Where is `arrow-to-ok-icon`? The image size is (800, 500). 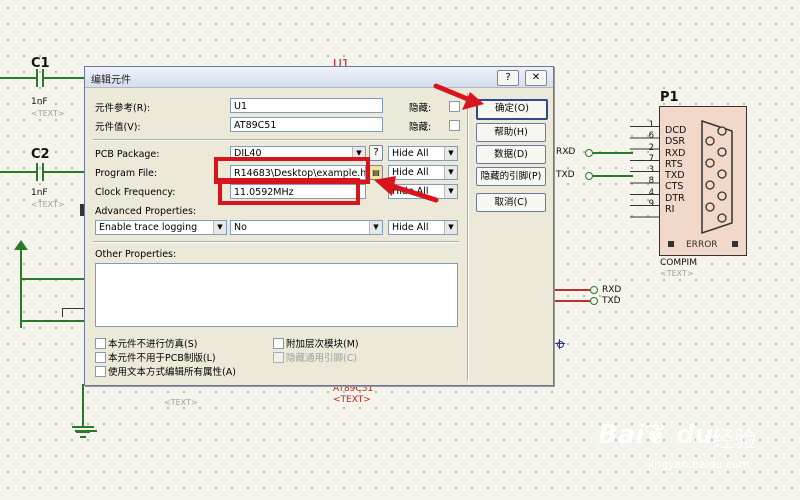
arrow-to-ok-icon is located at coordinates (458, 96).